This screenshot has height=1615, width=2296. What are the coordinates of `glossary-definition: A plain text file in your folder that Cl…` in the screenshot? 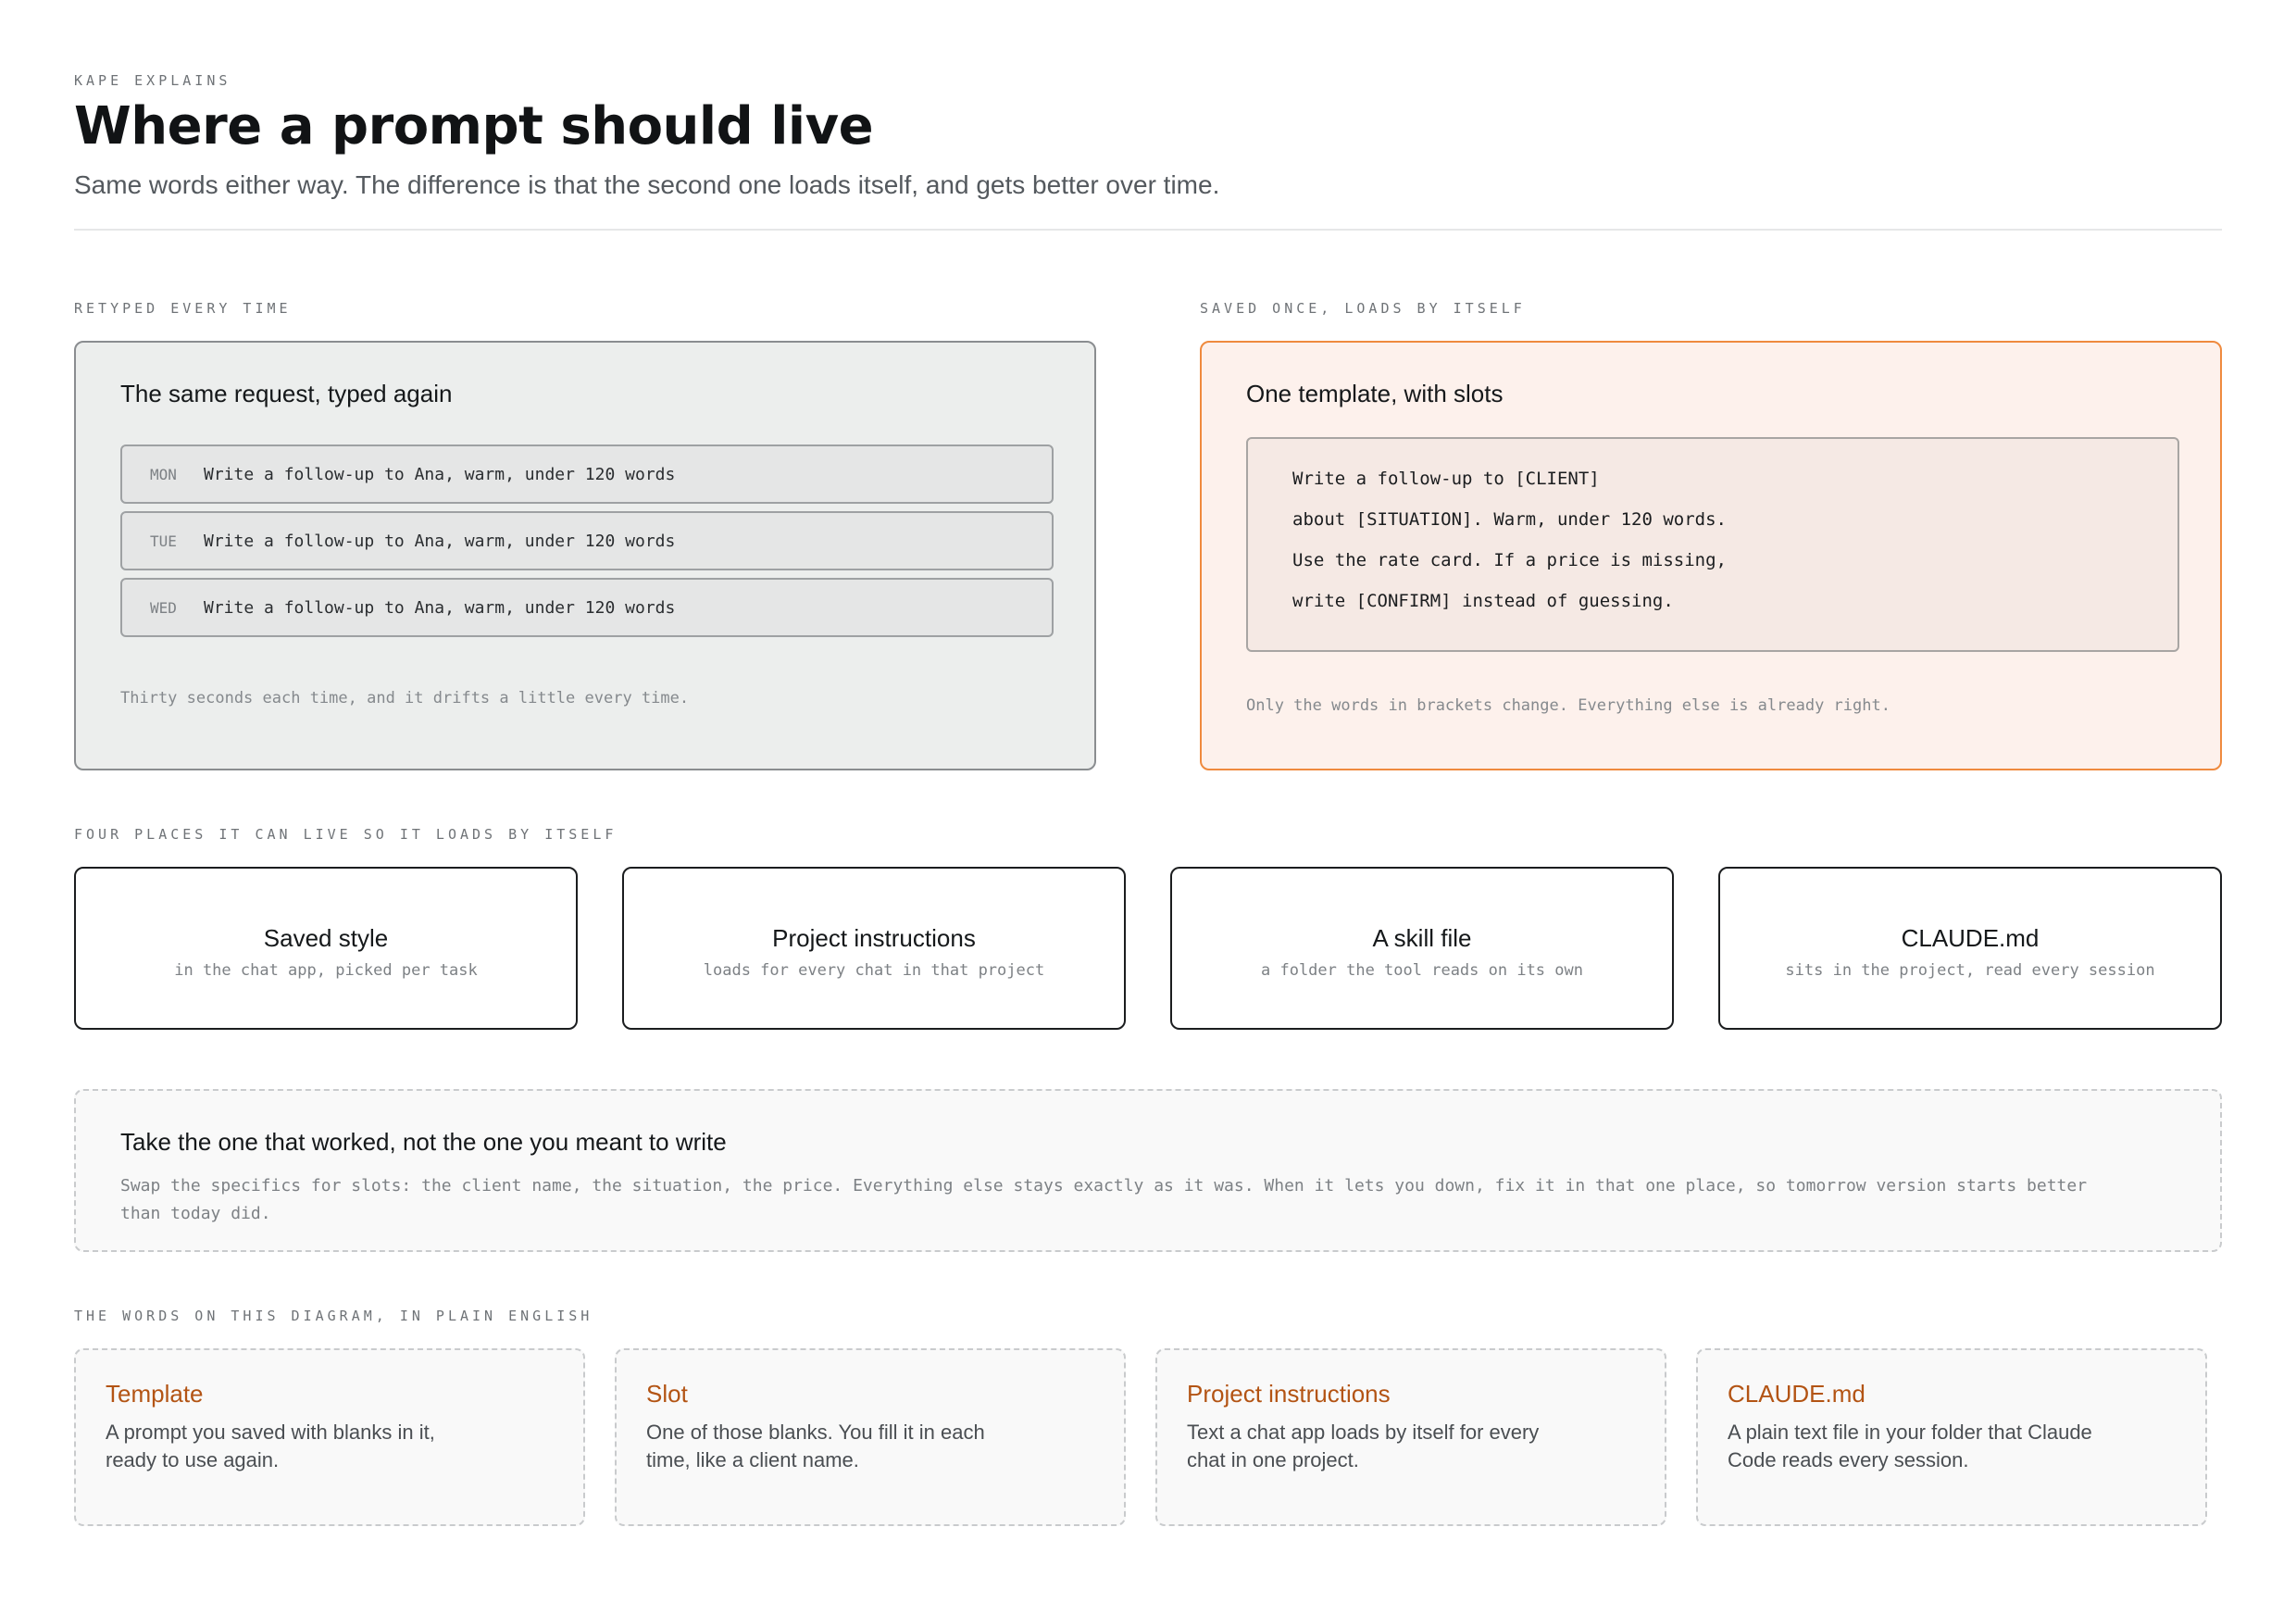 It's located at (1910, 1446).